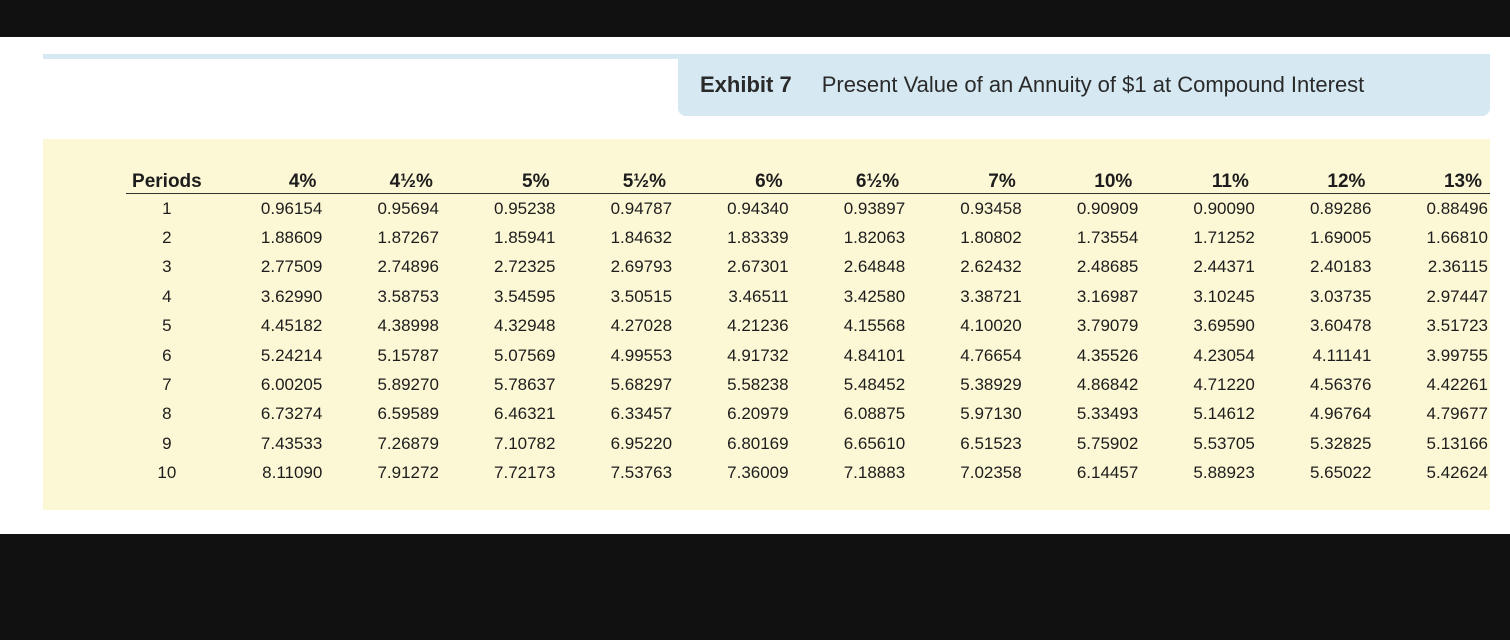 This screenshot has width=1510, height=640. I want to click on value-cell: 6.59589, so click(408, 414).